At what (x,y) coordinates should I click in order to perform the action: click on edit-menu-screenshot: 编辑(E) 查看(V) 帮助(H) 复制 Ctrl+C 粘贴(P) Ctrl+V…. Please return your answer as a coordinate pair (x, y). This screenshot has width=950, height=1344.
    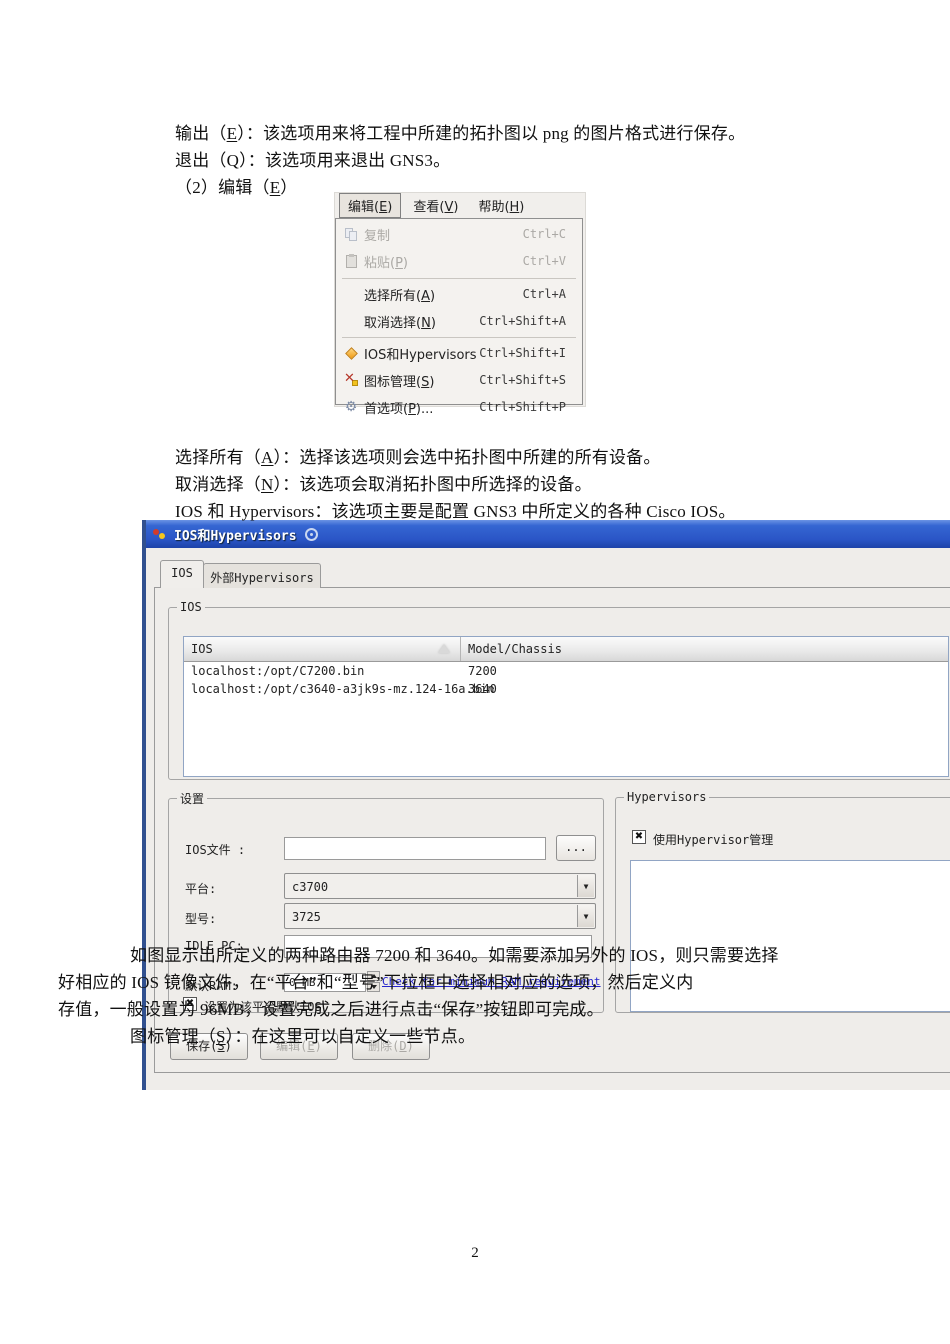
    Looking at the image, I should click on (460, 305).